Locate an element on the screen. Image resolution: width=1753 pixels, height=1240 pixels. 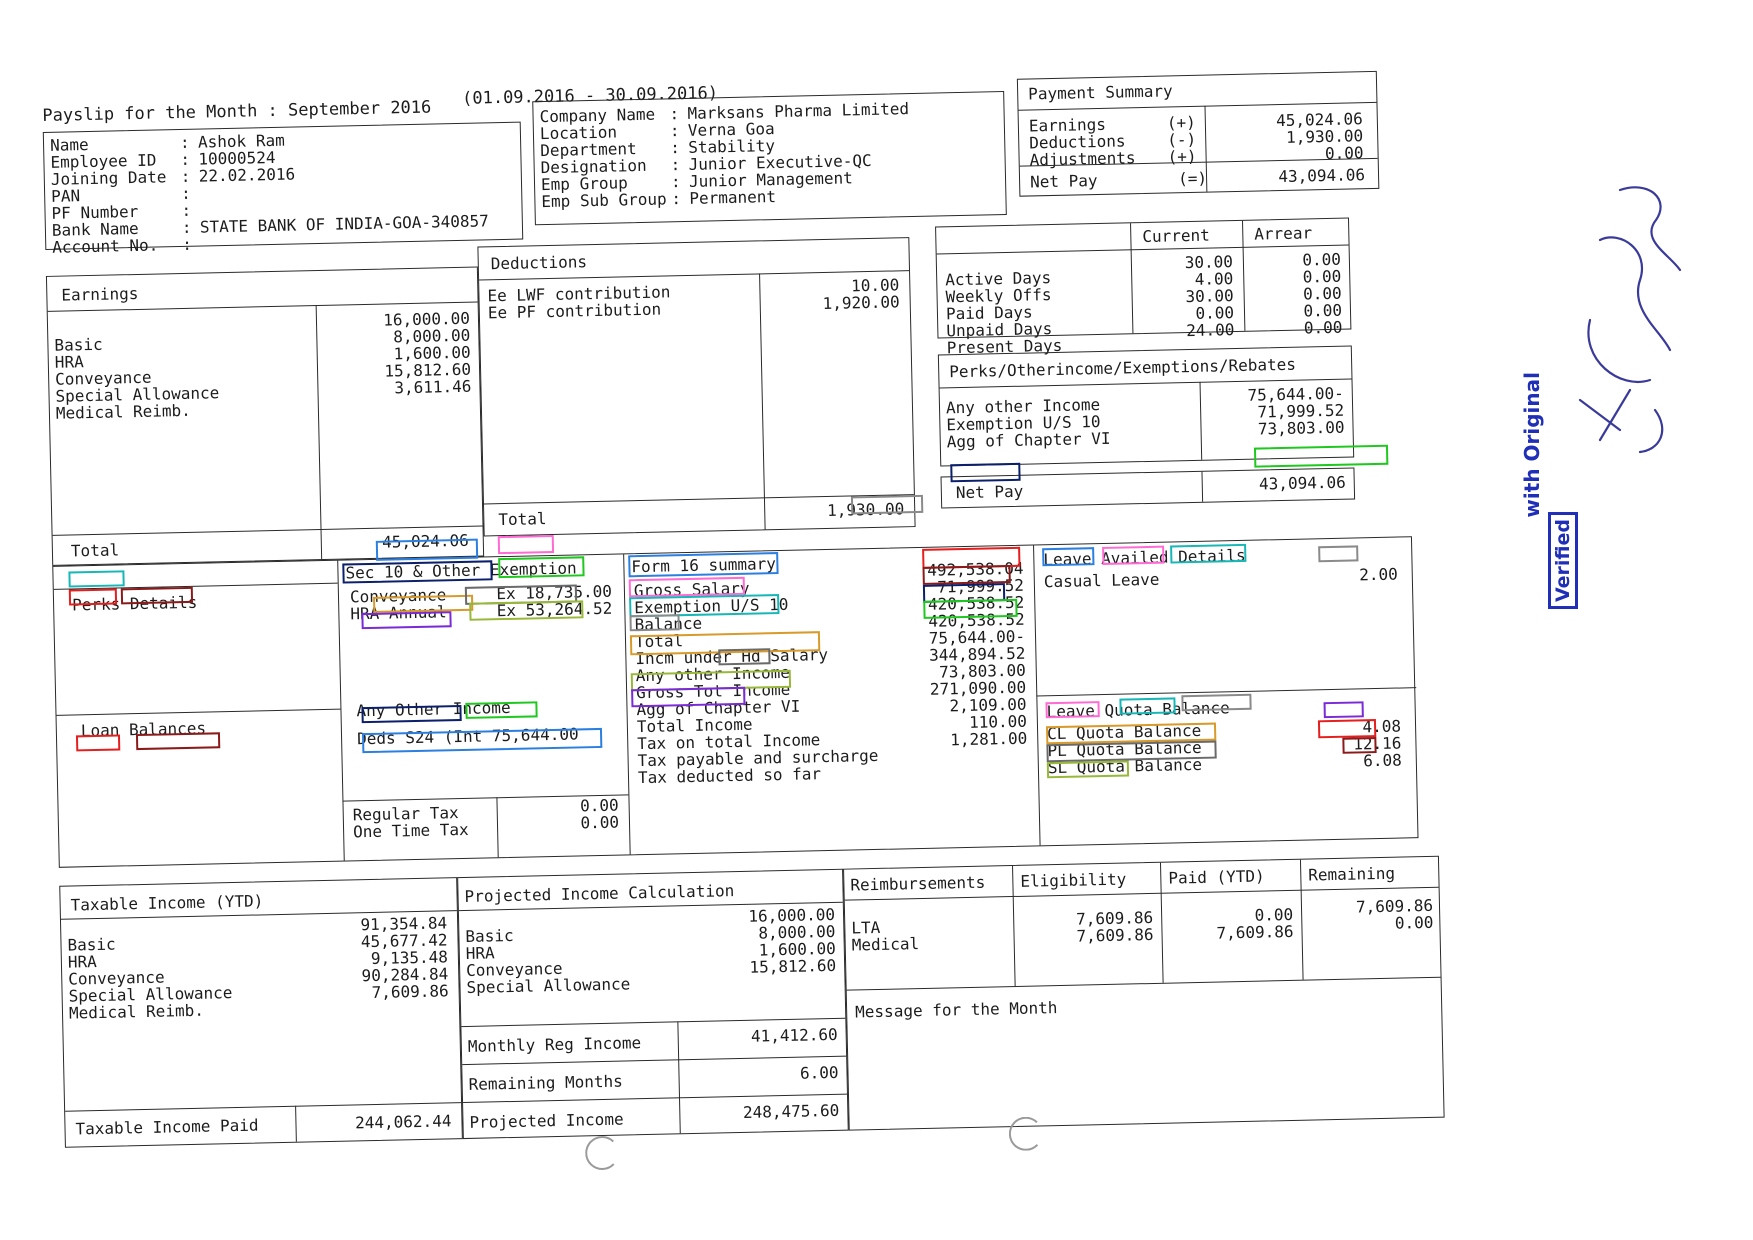
tax-label: One Time Tax is located at coordinates (410, 830).